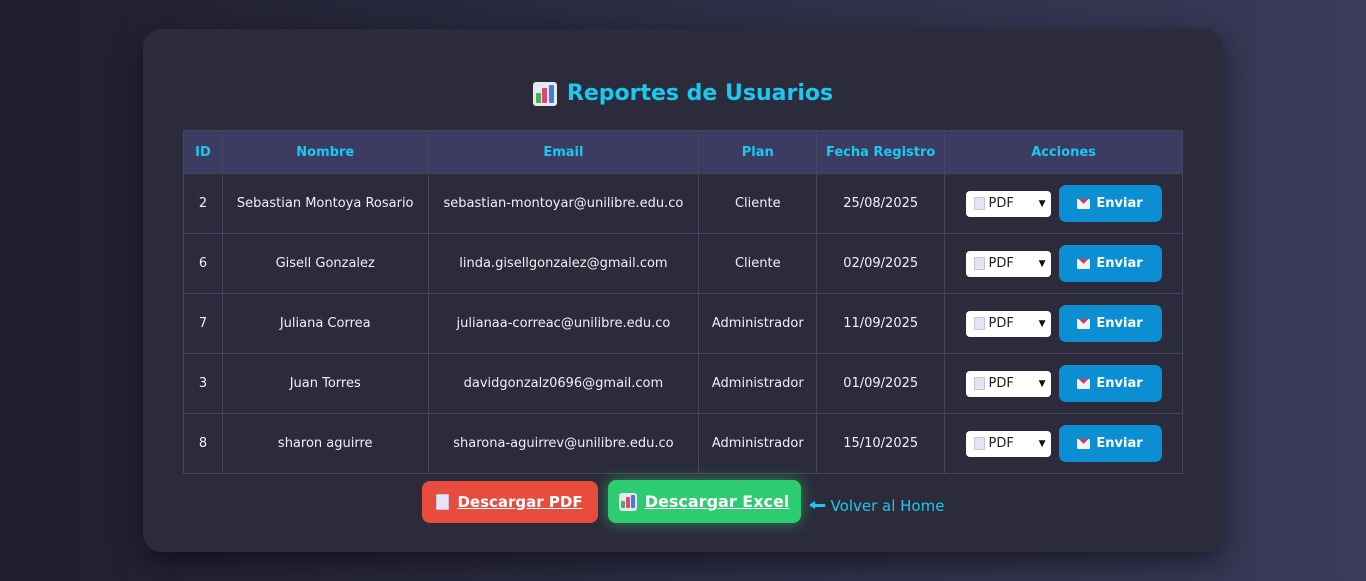 Image resolution: width=1366 pixels, height=581 pixels. Describe the element at coordinates (203, 443) in the screenshot. I see `cell-id: 8` at that location.